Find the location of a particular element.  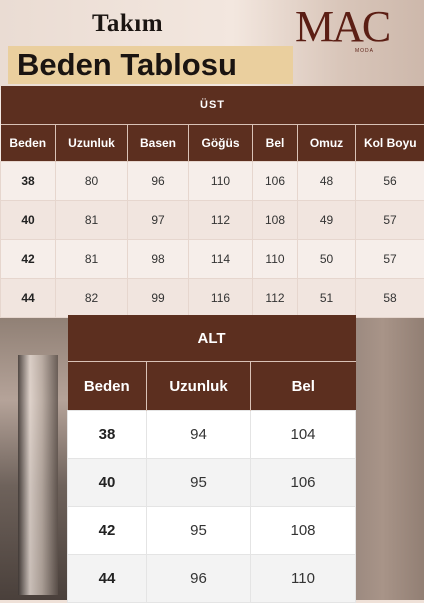

alt-header-row: Beden Uzunluk Bel is located at coordinates (212, 386).